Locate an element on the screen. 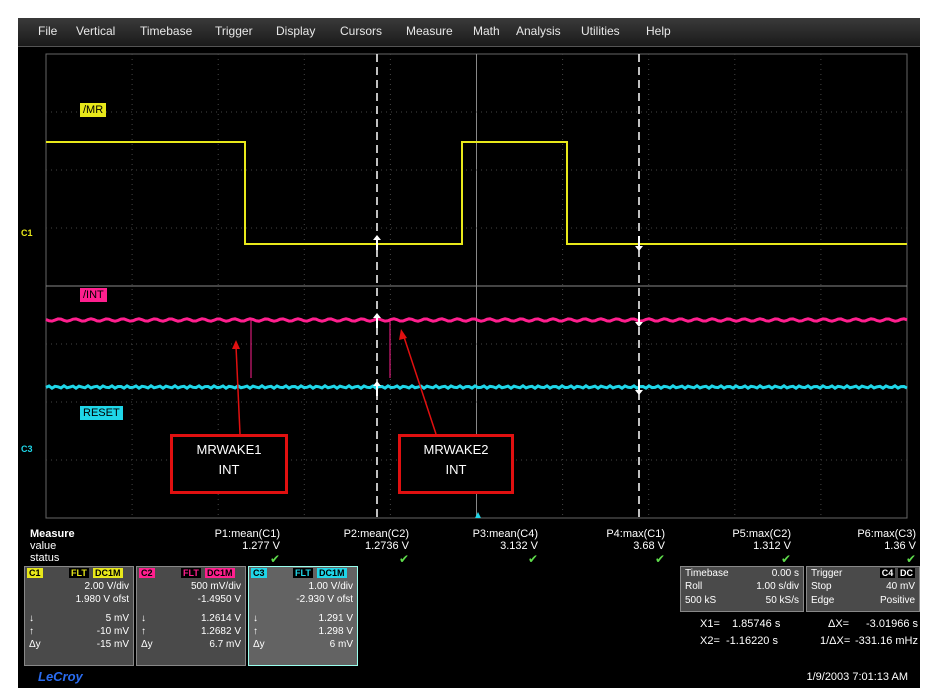 The width and height of the screenshot is (931, 691). cursor-dx-value: -3.01966 s is located at coordinates (892, 624).